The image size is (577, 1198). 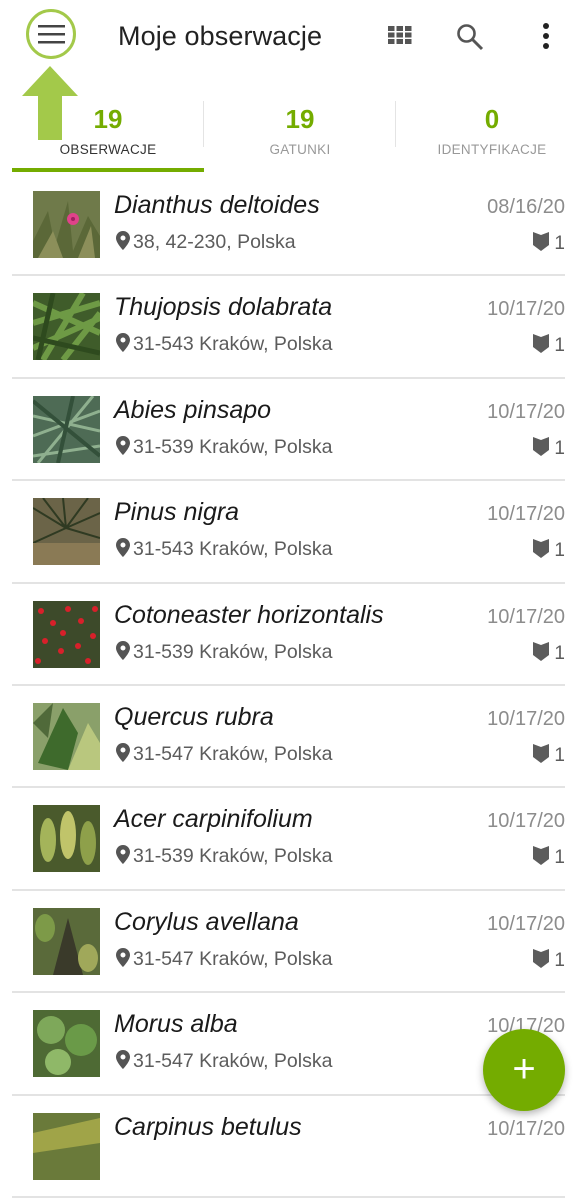 I want to click on tab-label: IDENTYFIKACJE, so click(x=492, y=149).